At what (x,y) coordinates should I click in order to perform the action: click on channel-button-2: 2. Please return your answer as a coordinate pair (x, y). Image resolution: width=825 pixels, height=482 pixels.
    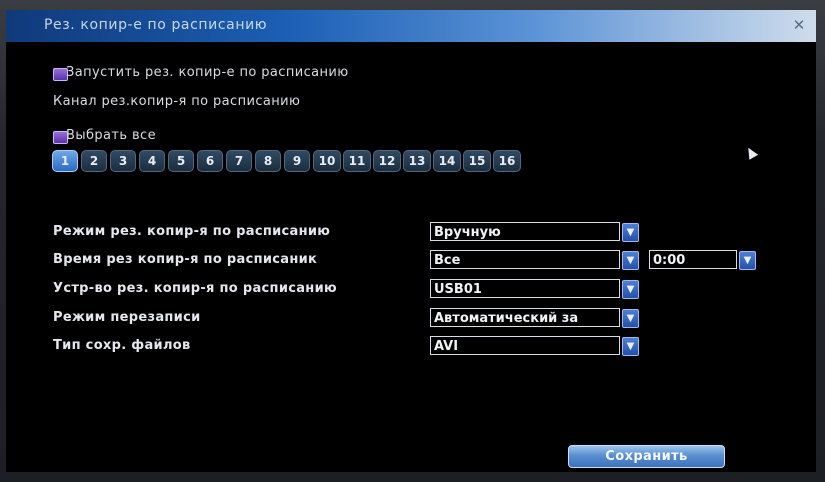
    Looking at the image, I should click on (94, 161).